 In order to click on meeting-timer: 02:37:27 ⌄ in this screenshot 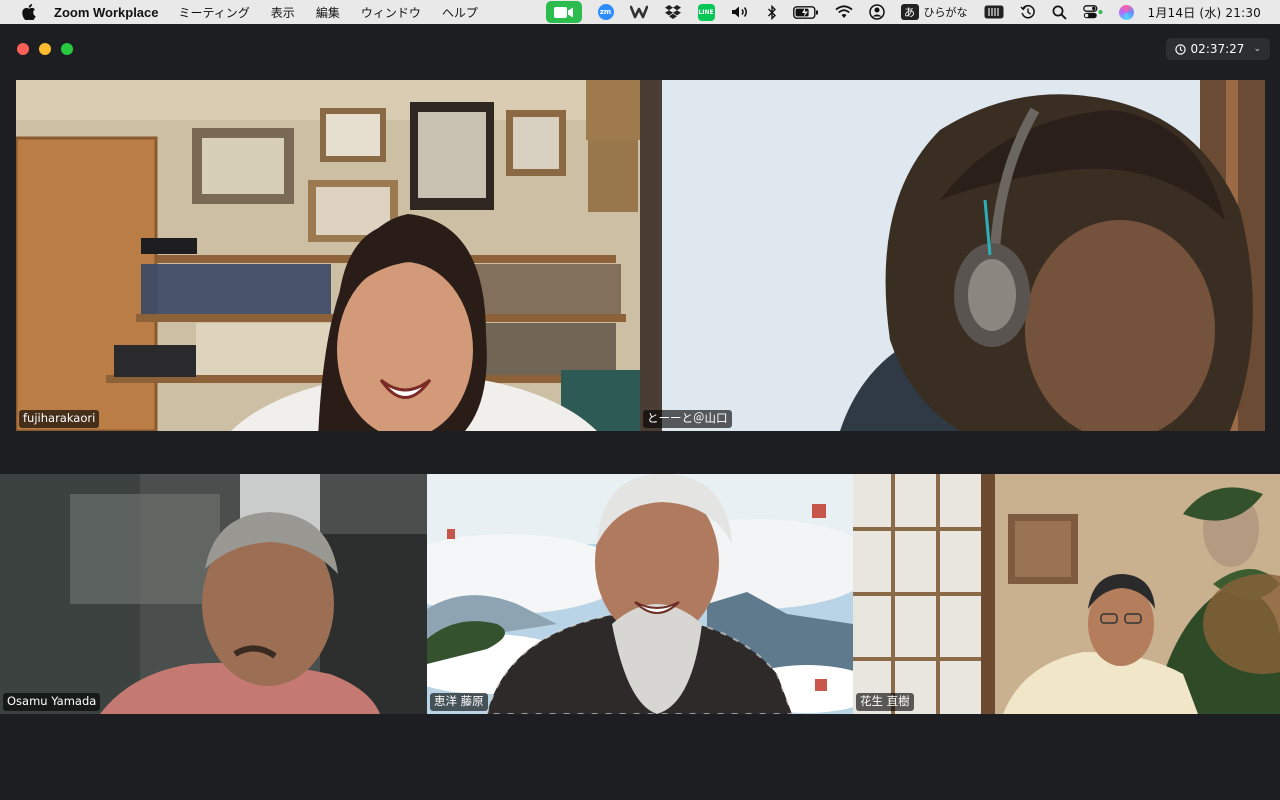, I will do `click(1217, 49)`.